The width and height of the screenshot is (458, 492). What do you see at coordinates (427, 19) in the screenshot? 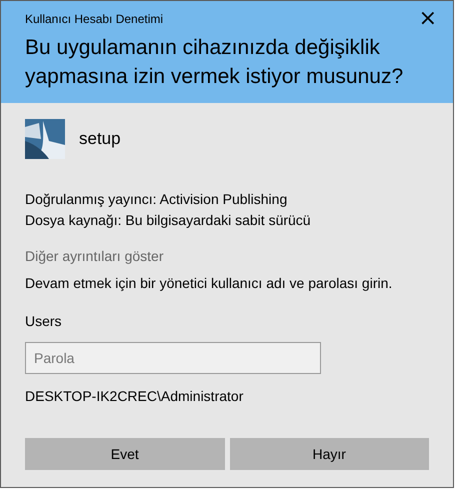
I see `close-button: ×` at bounding box center [427, 19].